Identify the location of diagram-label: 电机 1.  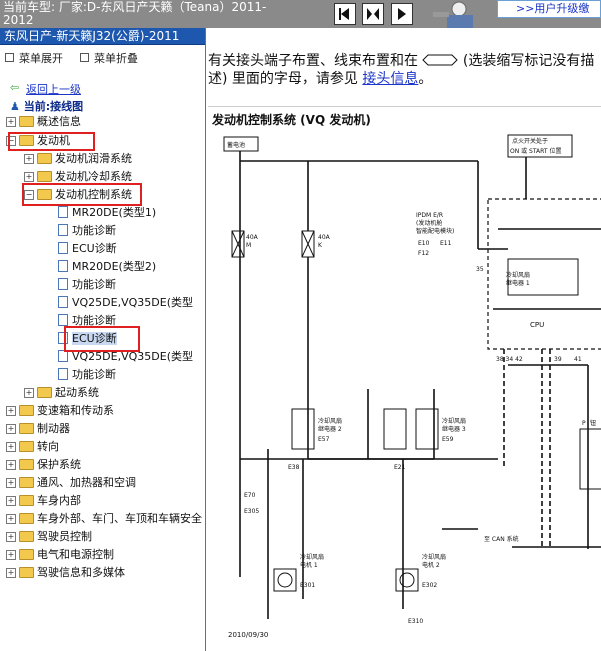
(309, 565).